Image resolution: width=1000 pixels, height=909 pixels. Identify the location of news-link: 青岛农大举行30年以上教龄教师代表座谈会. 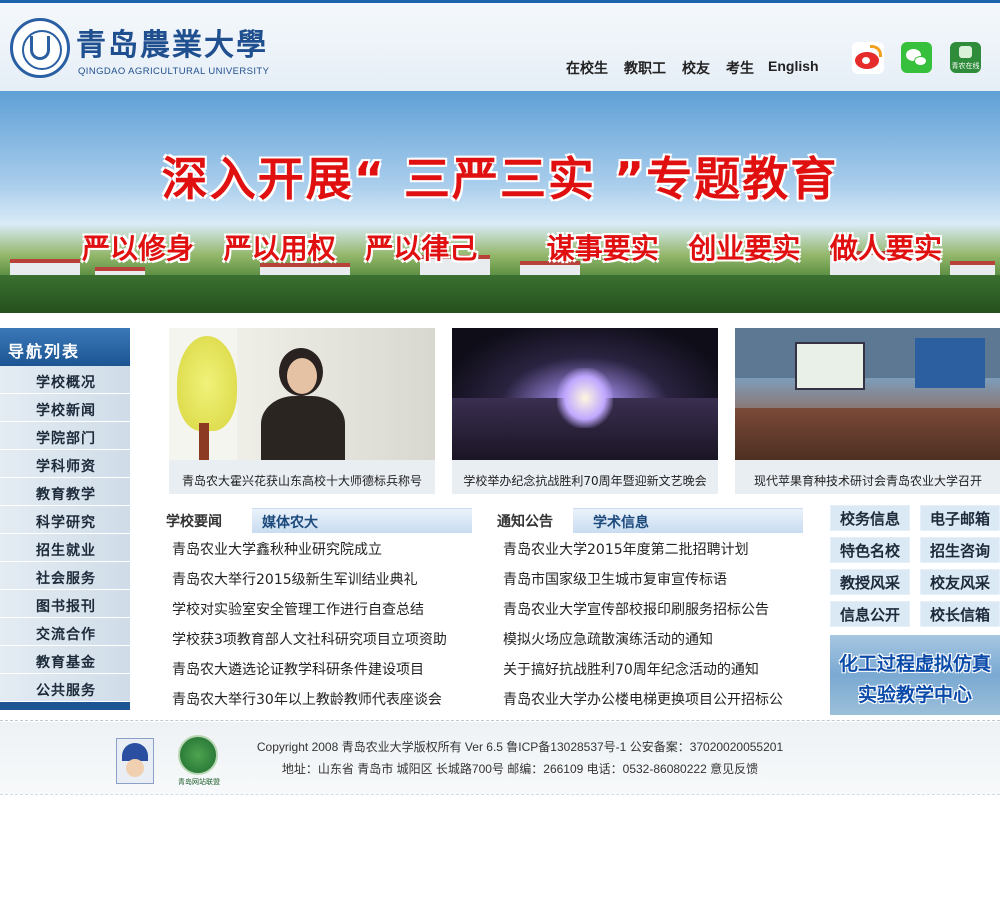
(319, 704).